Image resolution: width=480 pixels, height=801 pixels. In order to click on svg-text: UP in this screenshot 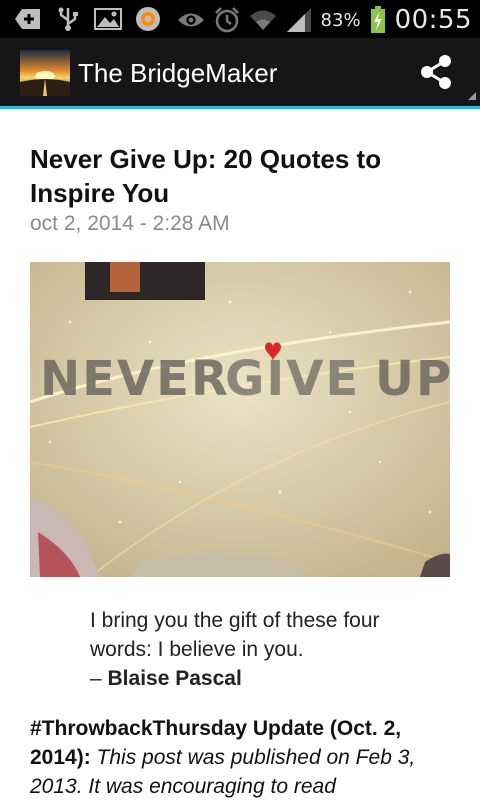, I will do `click(412, 379)`.